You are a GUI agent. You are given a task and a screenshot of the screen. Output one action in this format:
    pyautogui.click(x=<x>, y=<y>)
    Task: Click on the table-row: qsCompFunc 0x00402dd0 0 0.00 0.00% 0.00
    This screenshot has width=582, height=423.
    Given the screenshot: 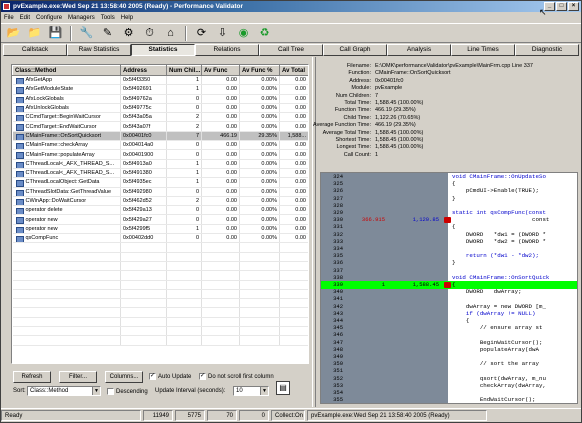 What is the action you would take?
    pyautogui.click(x=160, y=238)
    